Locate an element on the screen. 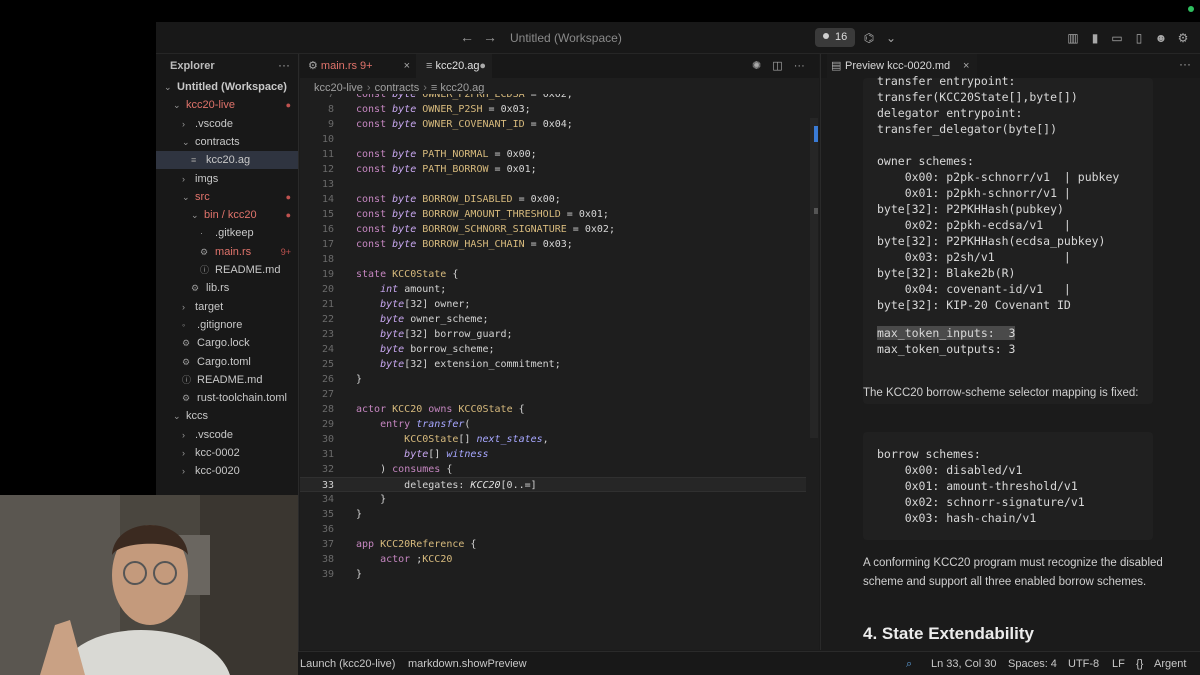  breadcrumb-item: contracts is located at coordinates (397, 88).